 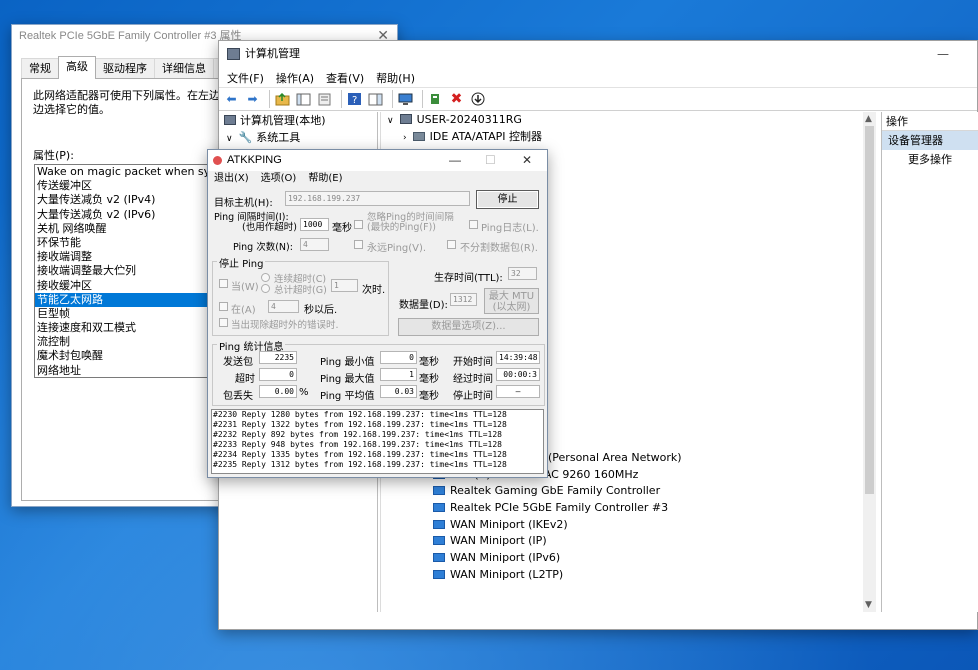 What do you see at coordinates (429, 379) in the screenshot?
I see `max-unit: 毫秒` at bounding box center [429, 379].